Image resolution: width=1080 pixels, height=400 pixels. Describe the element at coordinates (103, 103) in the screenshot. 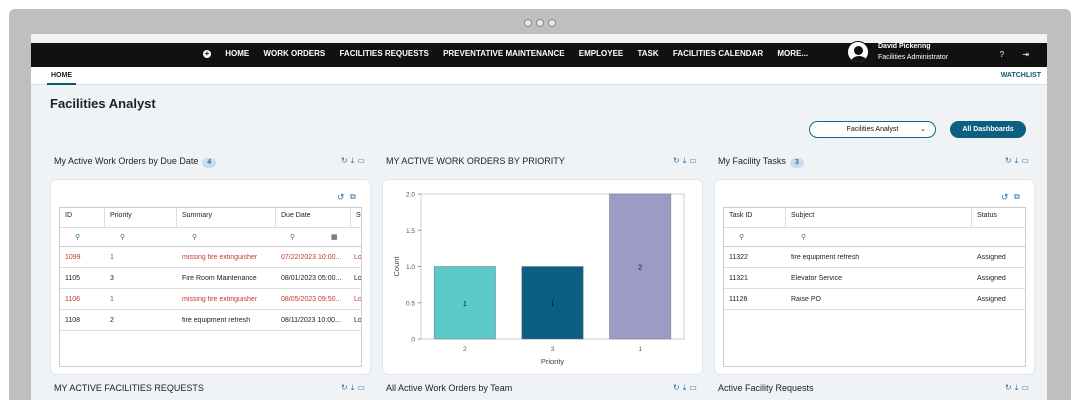

I see `page-title: Facilities Analyst` at that location.